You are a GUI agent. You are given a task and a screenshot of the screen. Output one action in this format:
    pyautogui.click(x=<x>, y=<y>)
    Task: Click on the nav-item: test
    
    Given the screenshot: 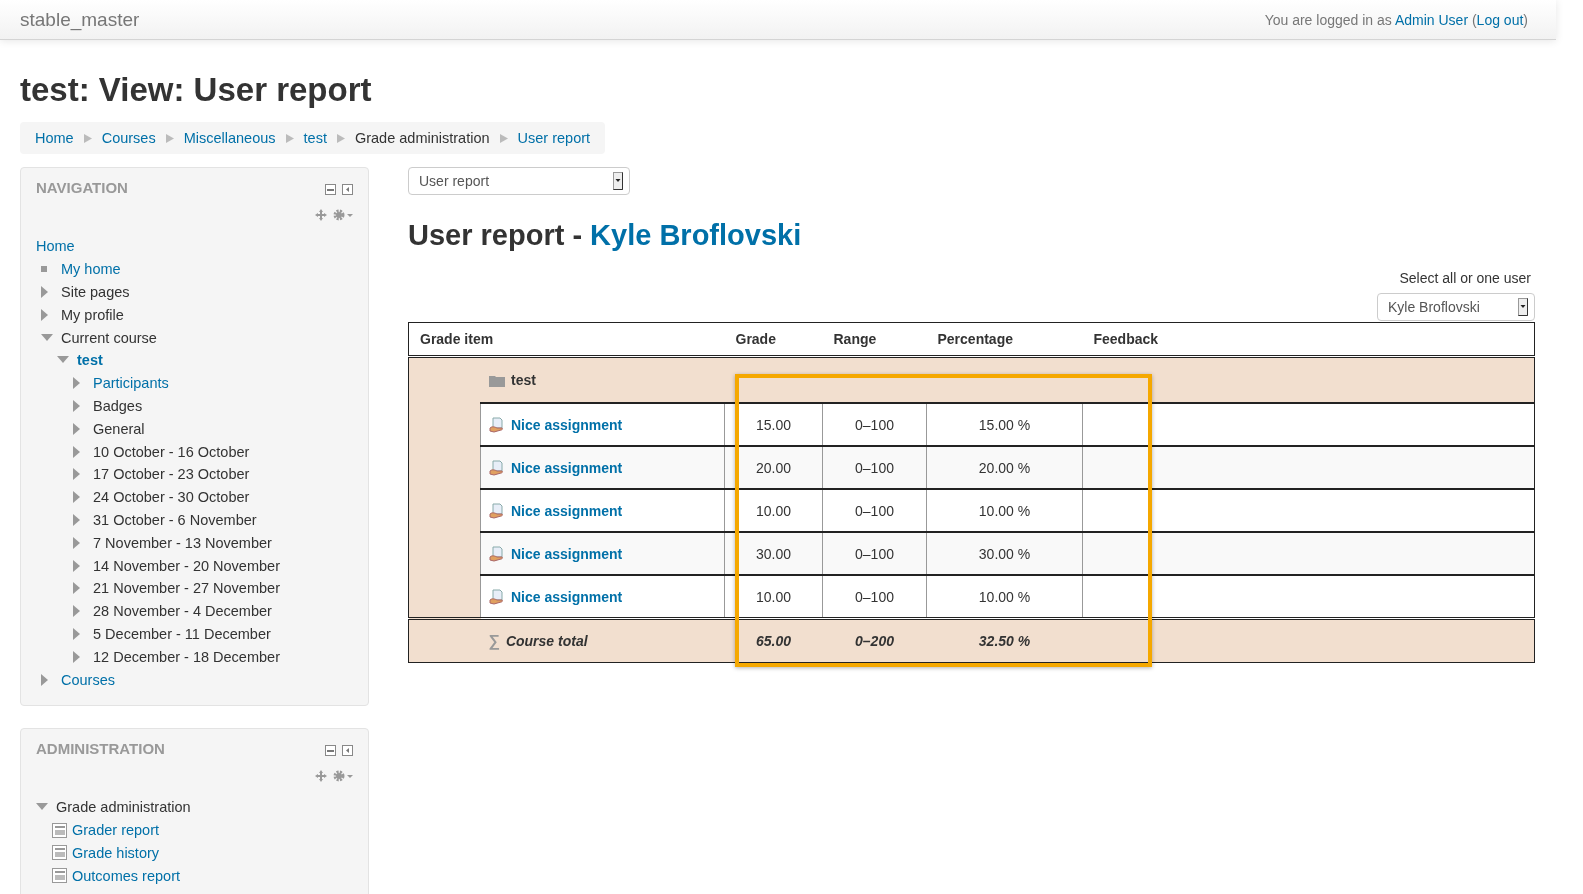 What is the action you would take?
    pyautogui.click(x=90, y=360)
    